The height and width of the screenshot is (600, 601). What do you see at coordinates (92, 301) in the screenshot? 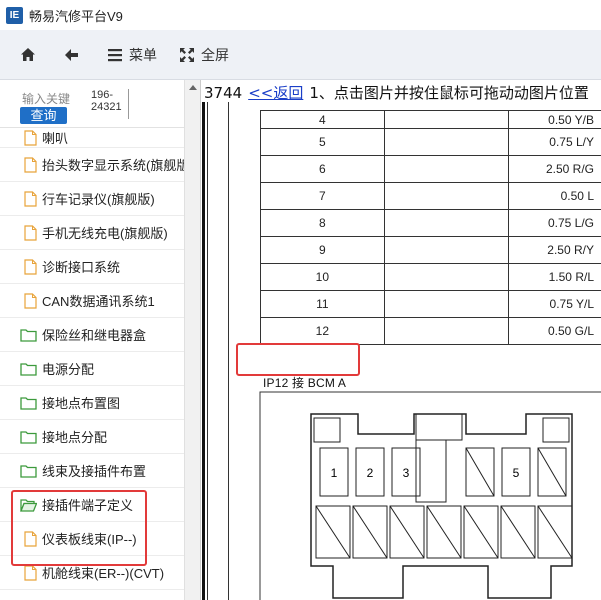
I see `tree-doc-item: CAN数据通讯系统1` at bounding box center [92, 301].